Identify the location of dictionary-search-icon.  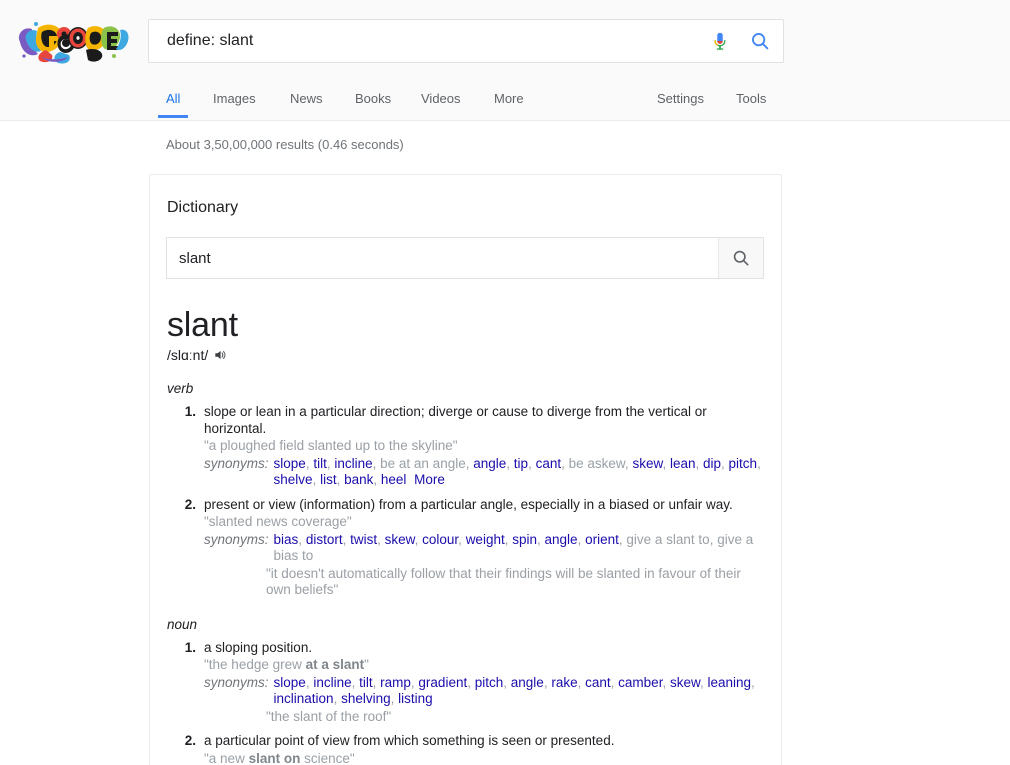
(740, 258).